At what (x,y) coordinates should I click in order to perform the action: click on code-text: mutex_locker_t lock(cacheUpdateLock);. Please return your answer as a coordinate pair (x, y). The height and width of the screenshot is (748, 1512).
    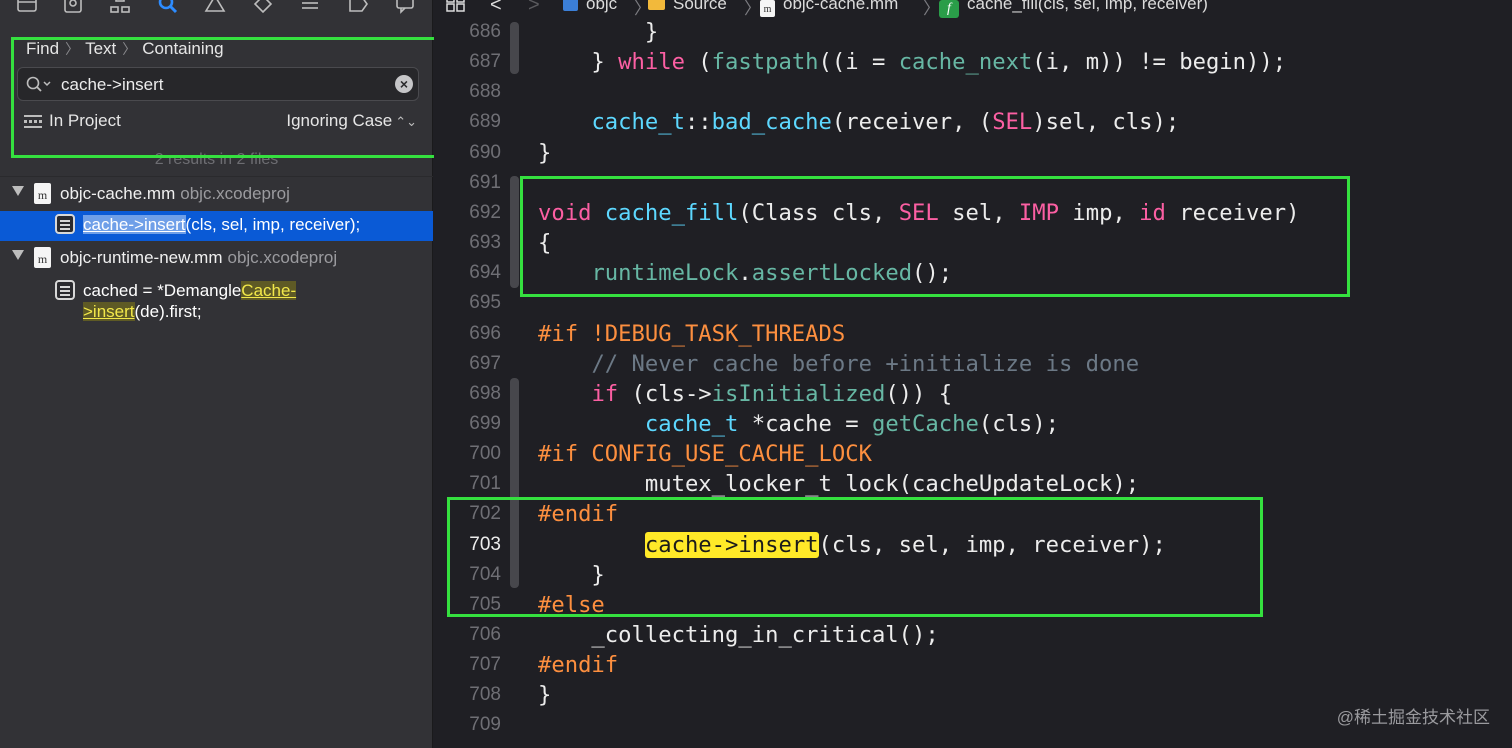
    Looking at the image, I should click on (838, 484).